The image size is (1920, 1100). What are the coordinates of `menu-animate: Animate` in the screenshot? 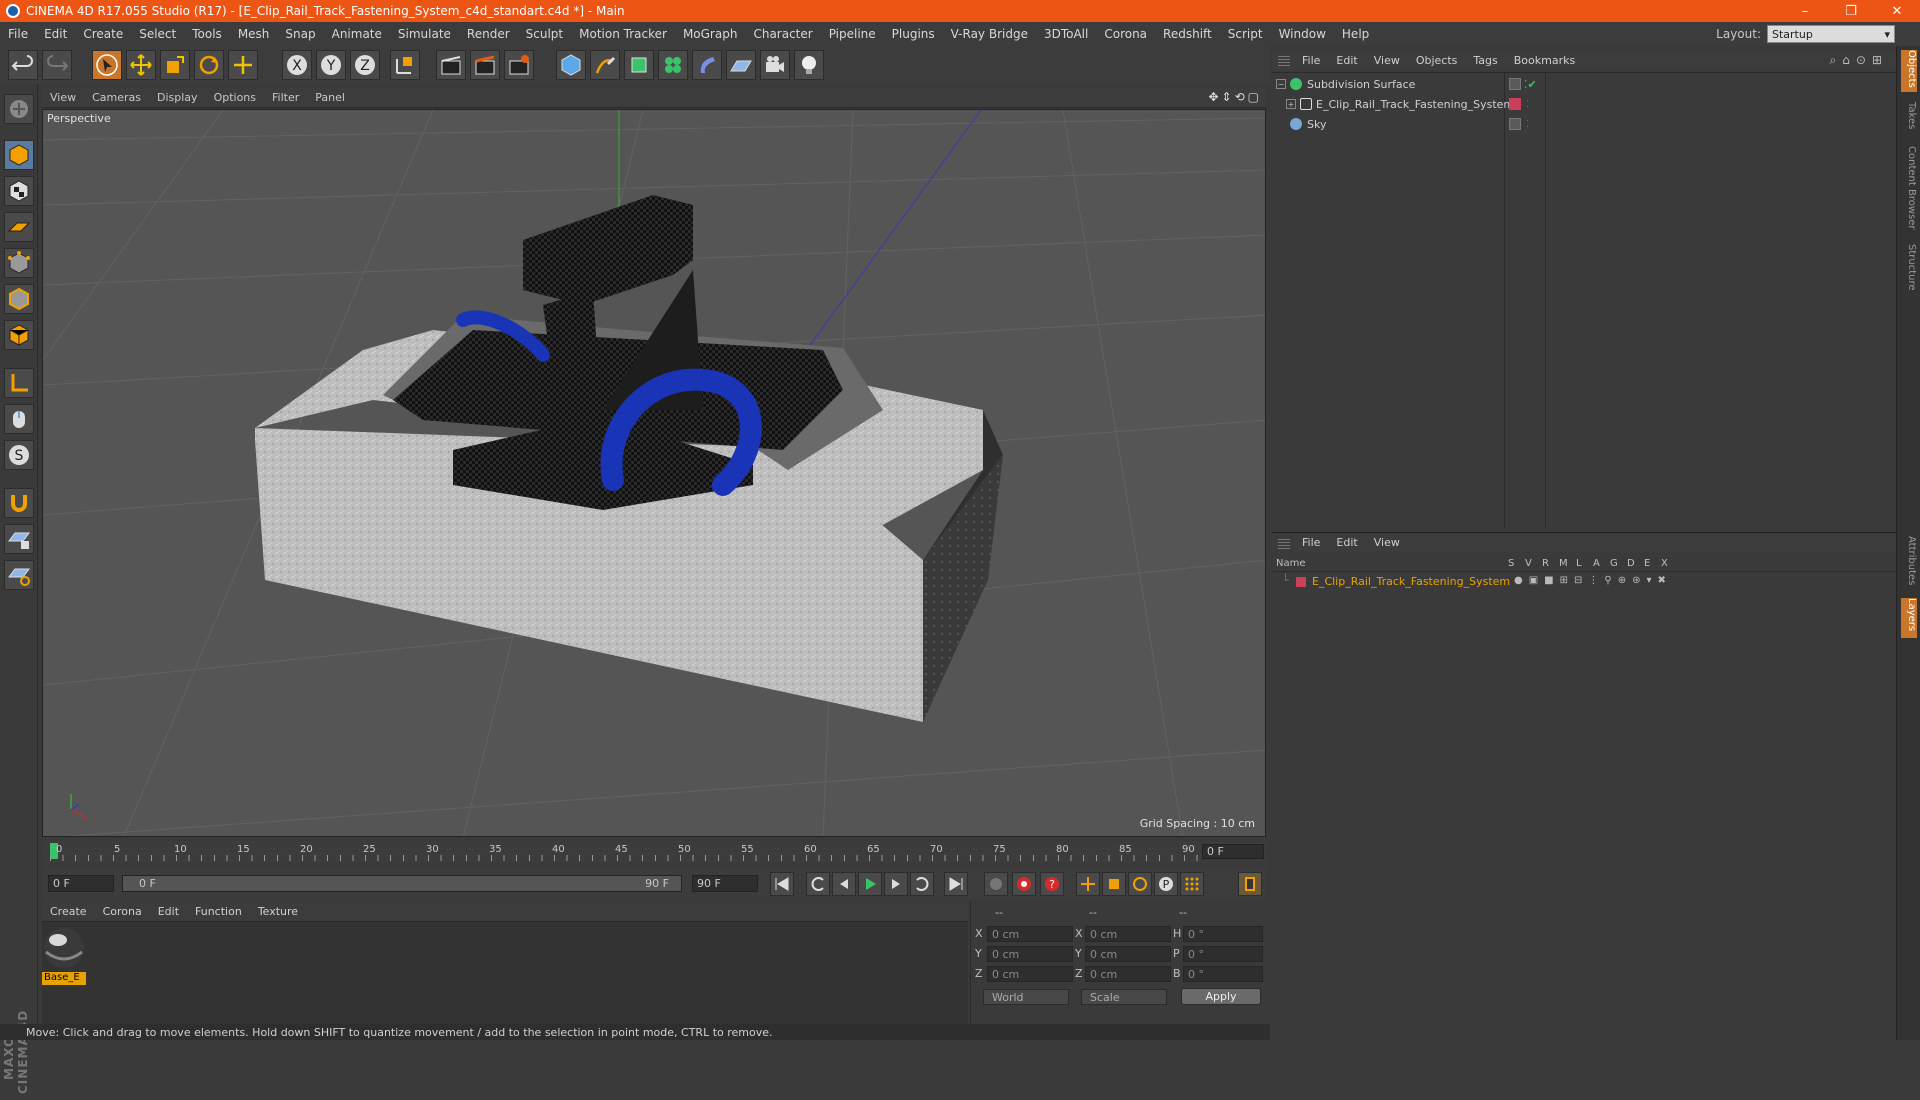 It's located at (357, 34).